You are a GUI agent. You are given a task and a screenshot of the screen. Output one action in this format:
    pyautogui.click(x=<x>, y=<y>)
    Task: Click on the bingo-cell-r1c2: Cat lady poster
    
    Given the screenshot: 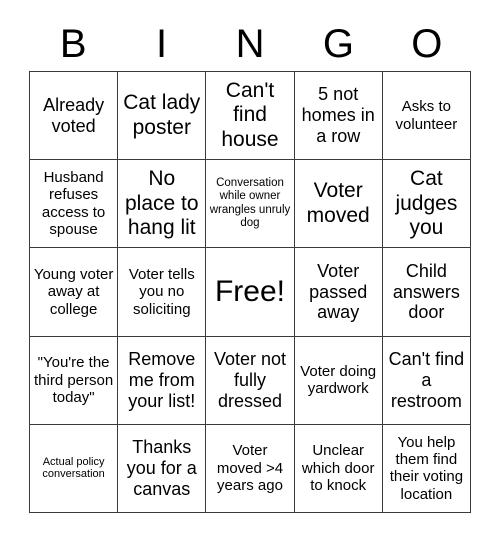 What is the action you would take?
    pyautogui.click(x=162, y=116)
    